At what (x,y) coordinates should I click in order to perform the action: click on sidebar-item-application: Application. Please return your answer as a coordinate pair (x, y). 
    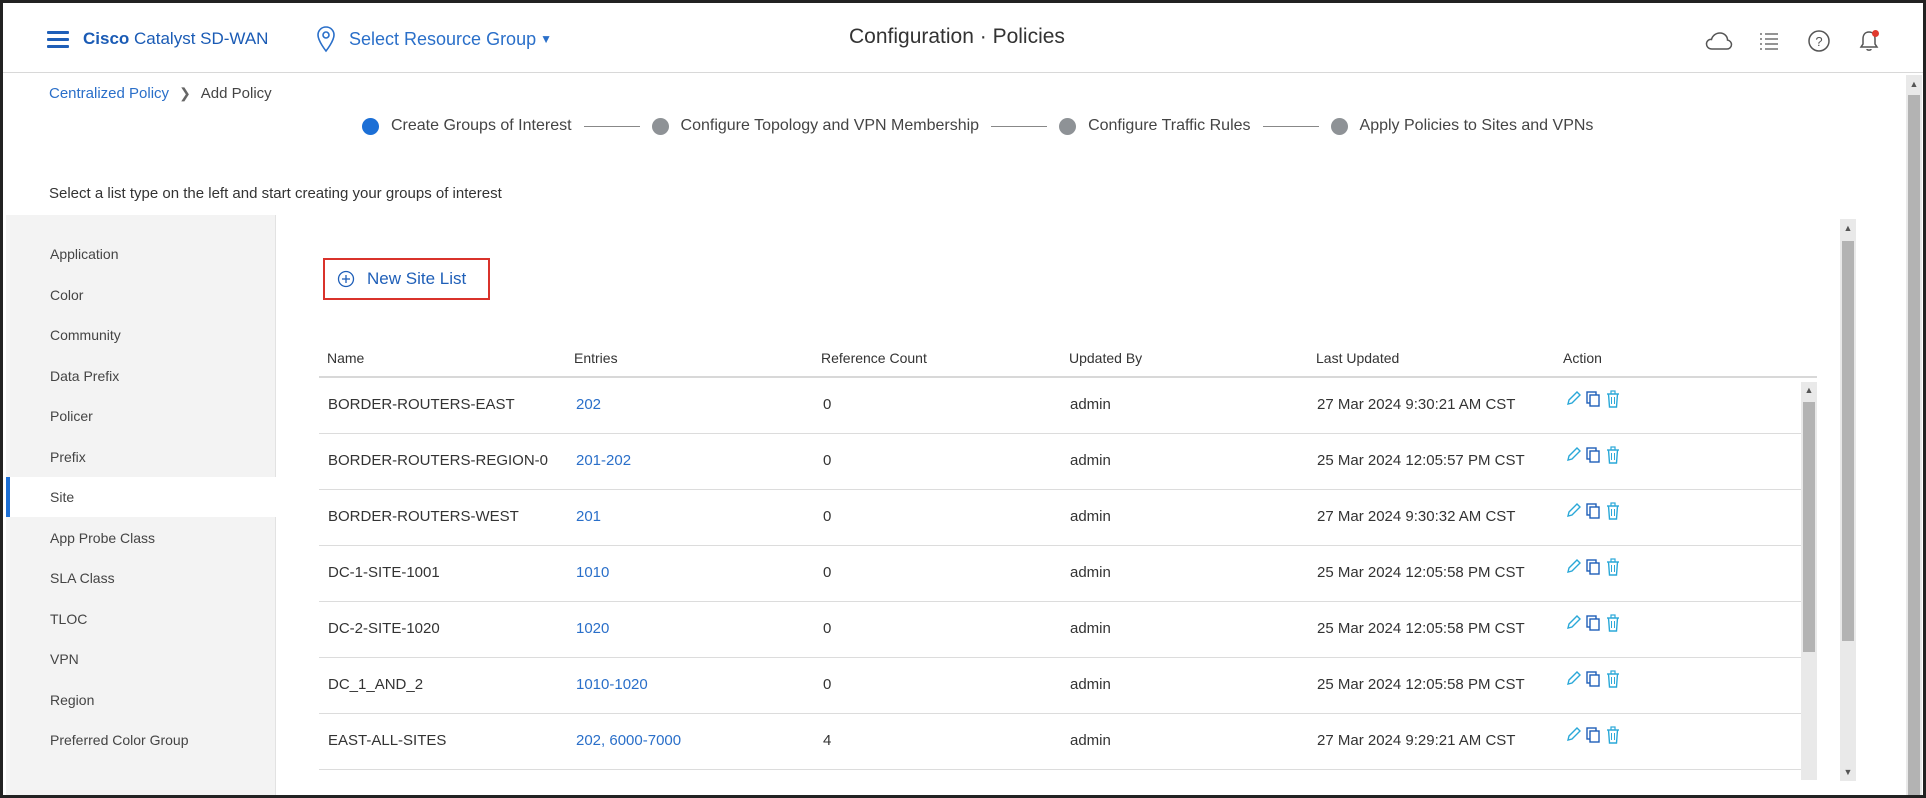
    Looking at the image, I should click on (141, 254).